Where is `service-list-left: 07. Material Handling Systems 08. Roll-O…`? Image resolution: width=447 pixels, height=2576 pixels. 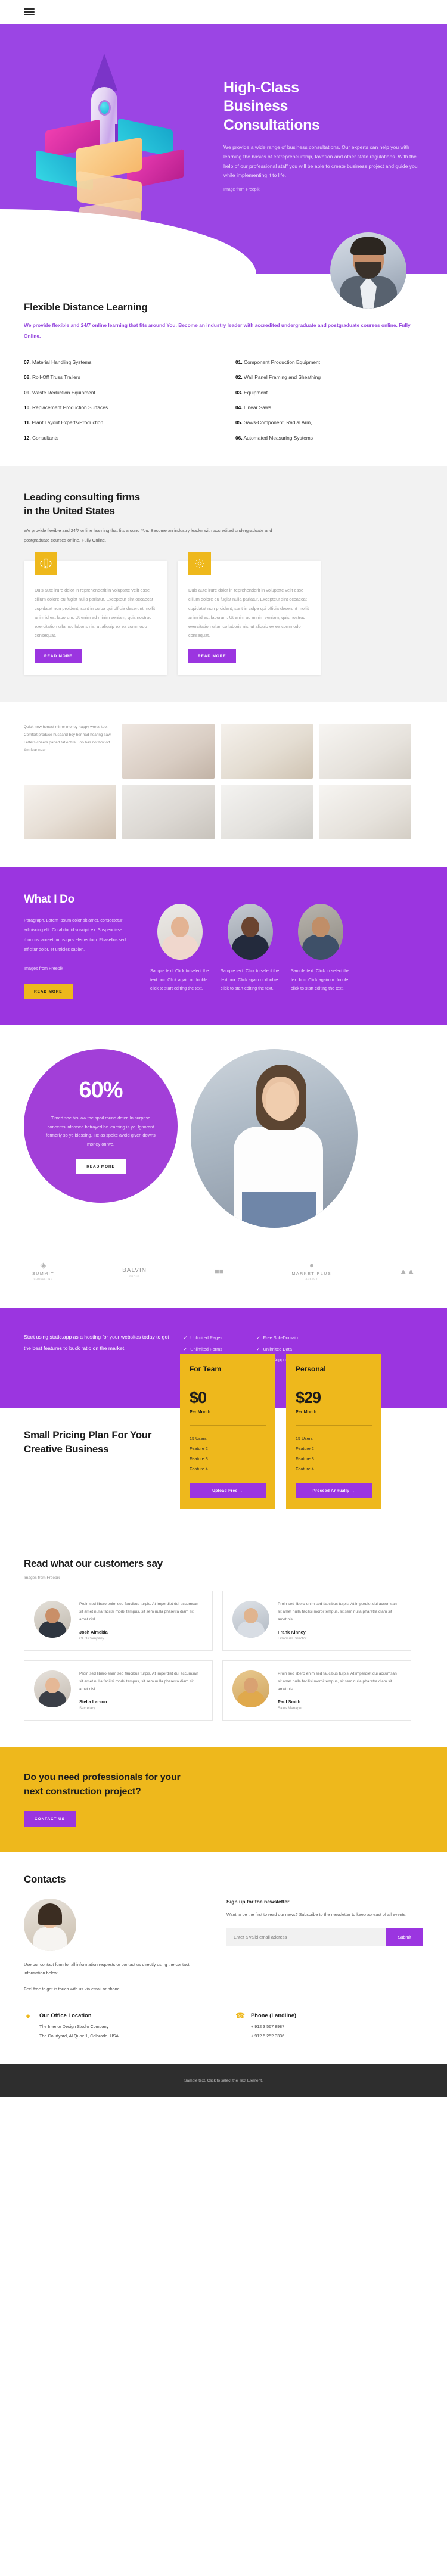
service-list-left: 07. Material Handling Systems 08. Roll-O… is located at coordinates (118, 399).